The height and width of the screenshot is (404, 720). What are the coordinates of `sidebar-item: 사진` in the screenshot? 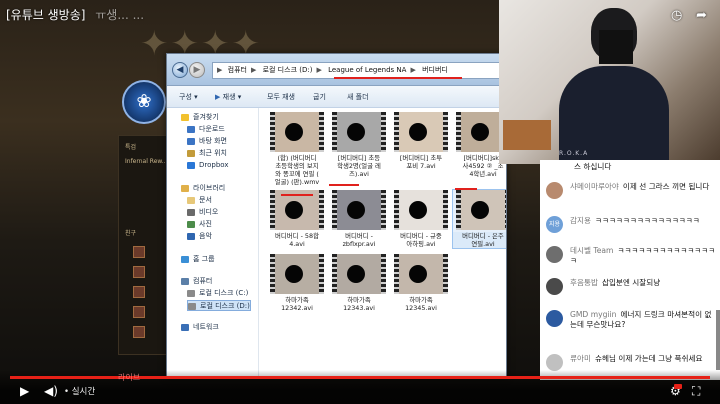 It's located at (199, 224).